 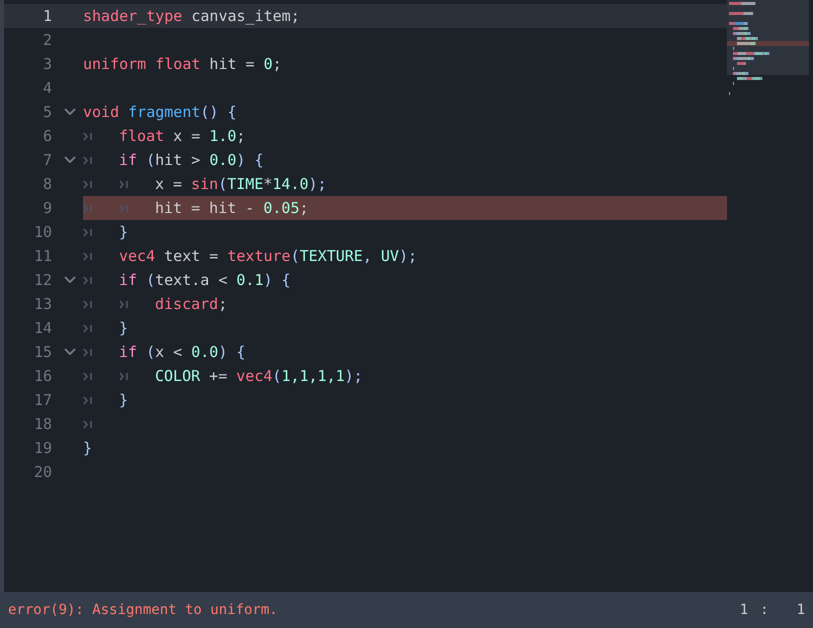 What do you see at coordinates (160, 112) in the screenshot?
I see `code-line: void fragment() {` at bounding box center [160, 112].